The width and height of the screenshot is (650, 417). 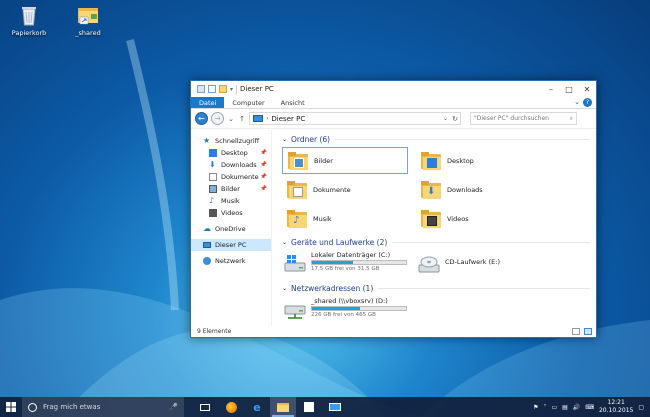 I want to click on qa-dropdown-icon: ▾, so click(x=231, y=89).